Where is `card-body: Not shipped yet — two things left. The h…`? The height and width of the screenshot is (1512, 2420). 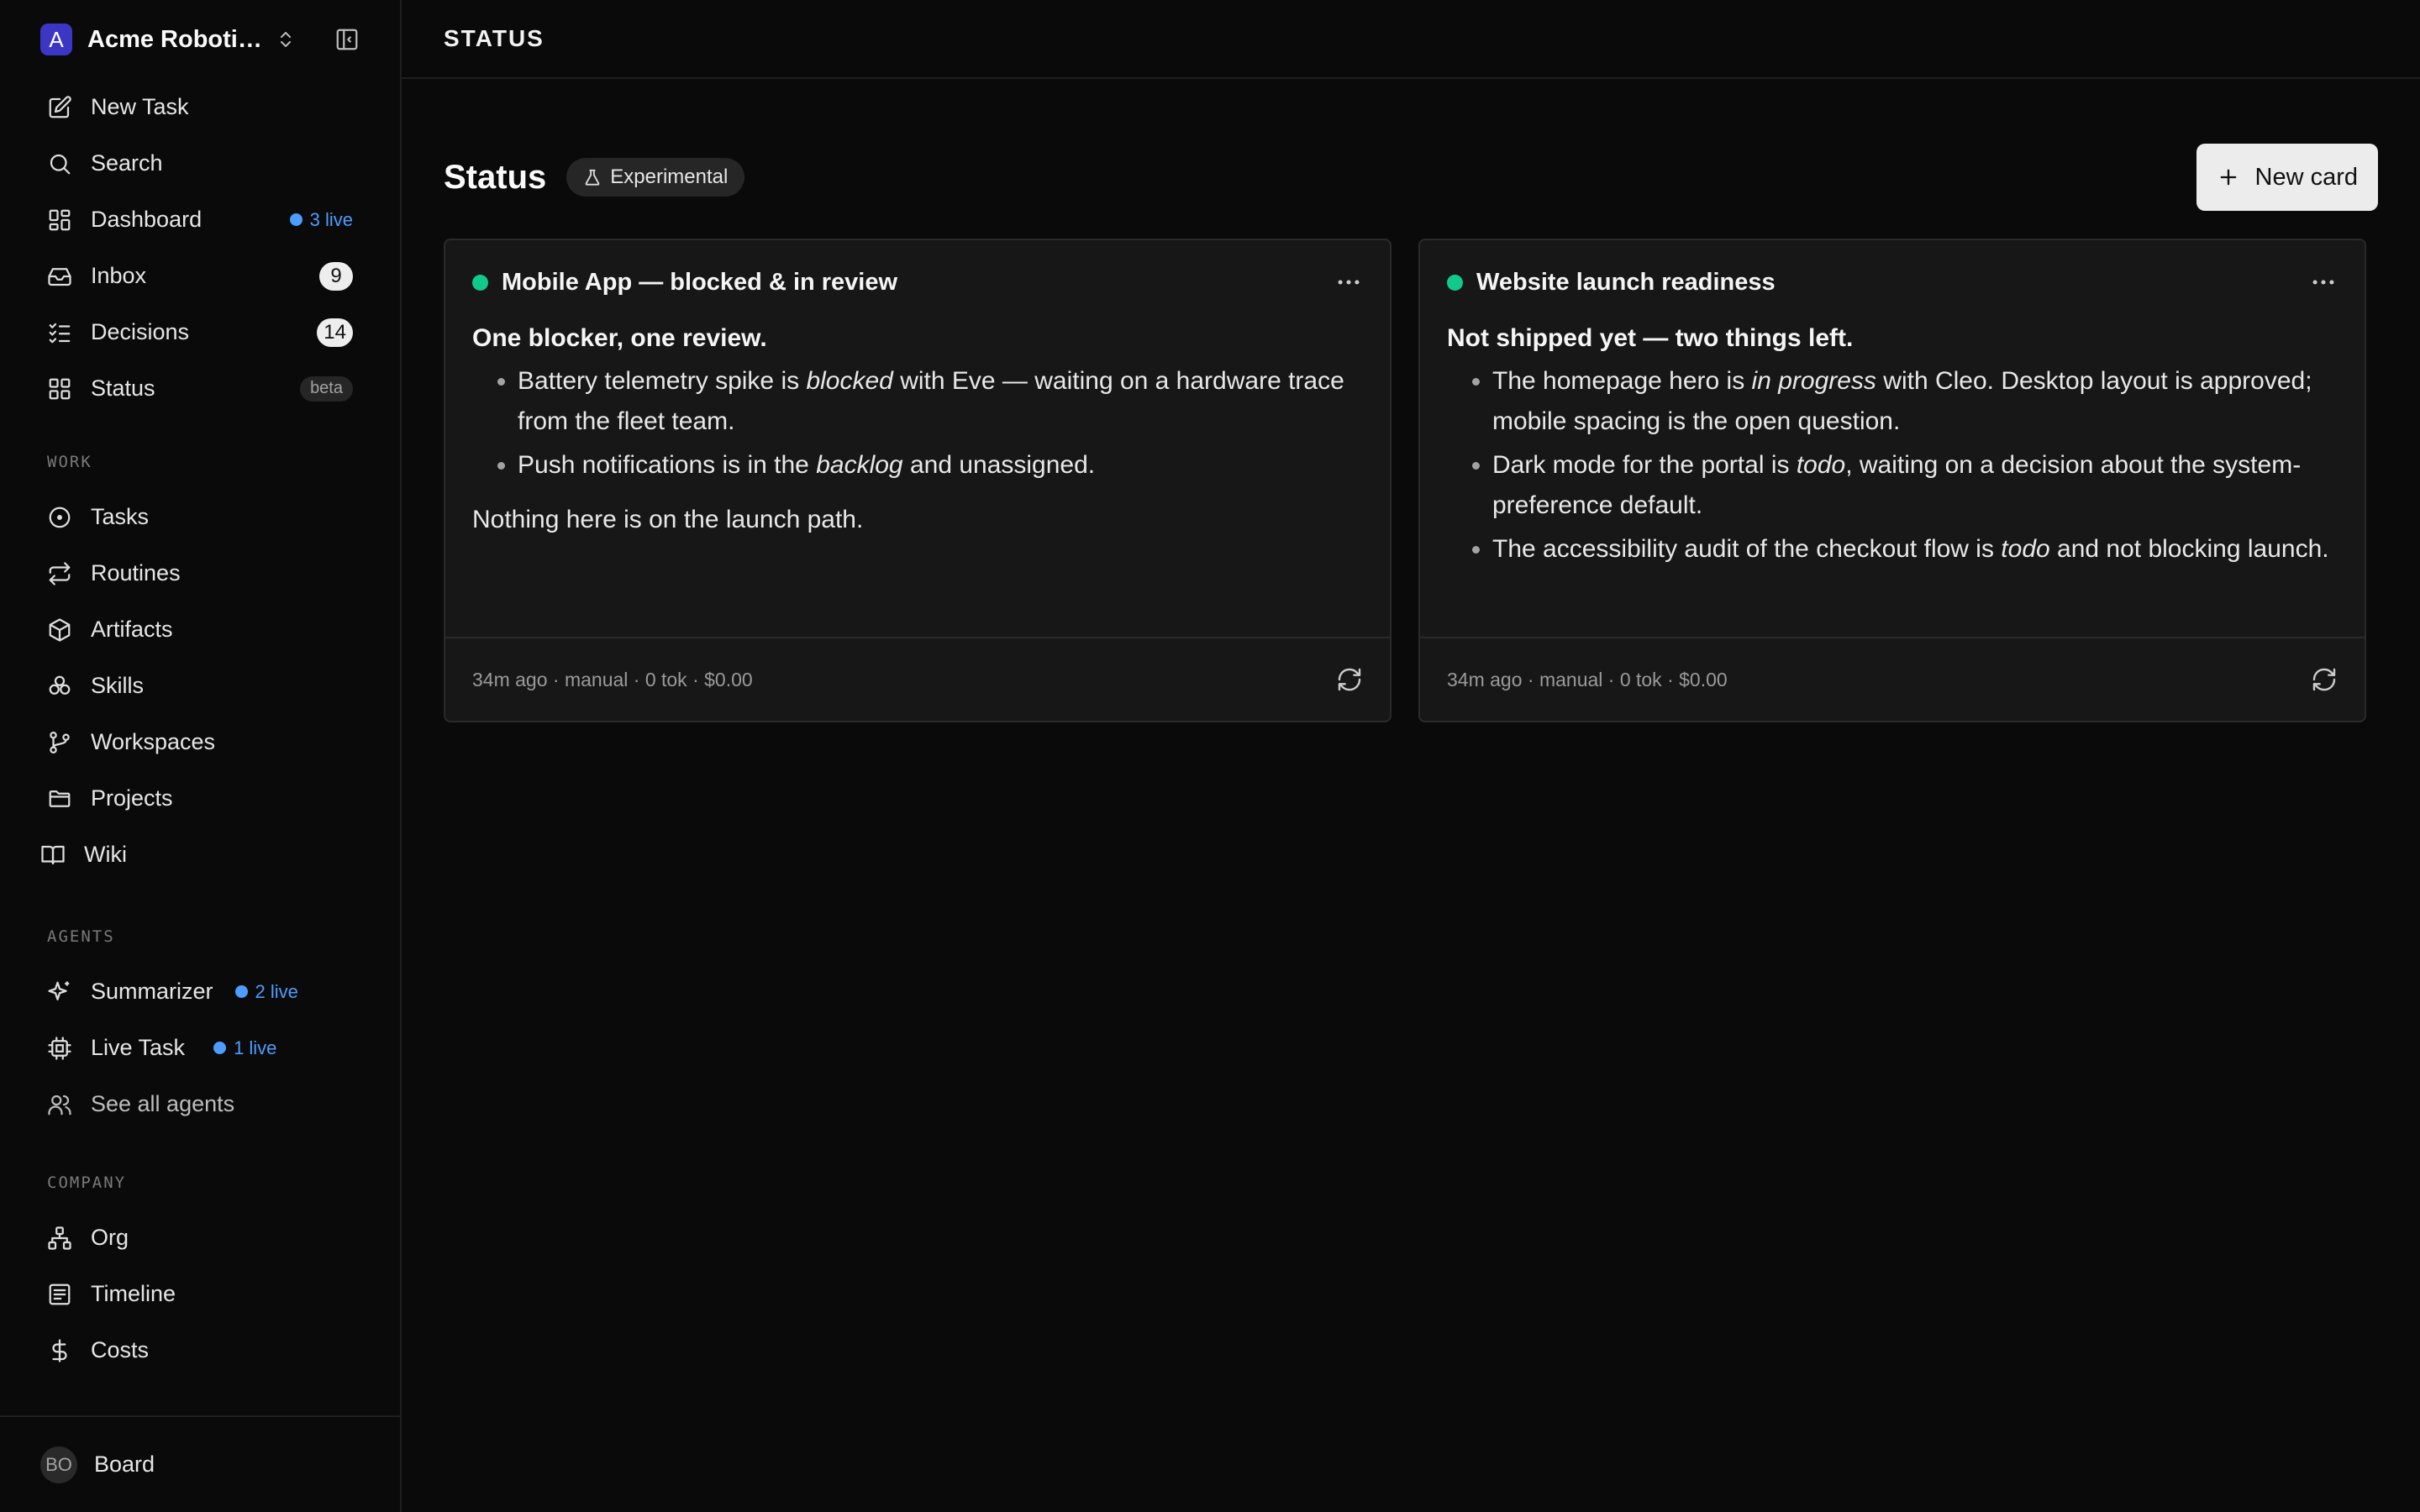
card-body: Not shipped yet — two things left. The h… is located at coordinates (1892, 483).